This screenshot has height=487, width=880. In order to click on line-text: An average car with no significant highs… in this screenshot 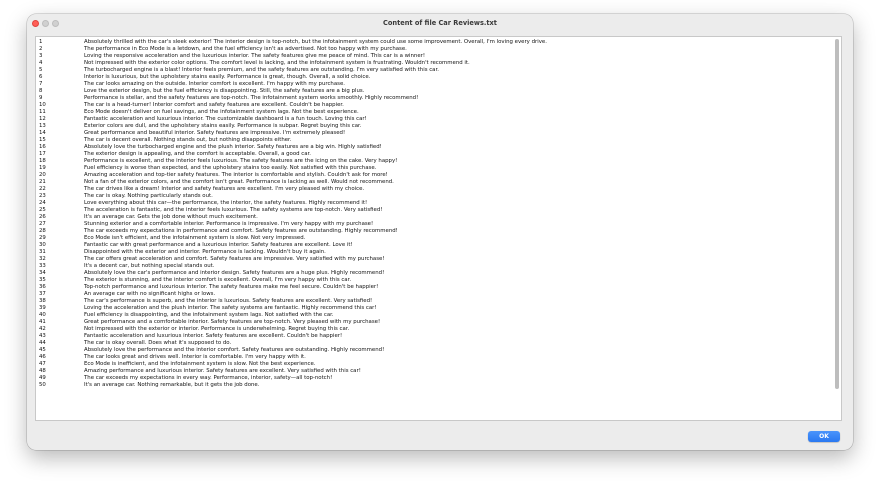, I will do `click(150, 293)`.